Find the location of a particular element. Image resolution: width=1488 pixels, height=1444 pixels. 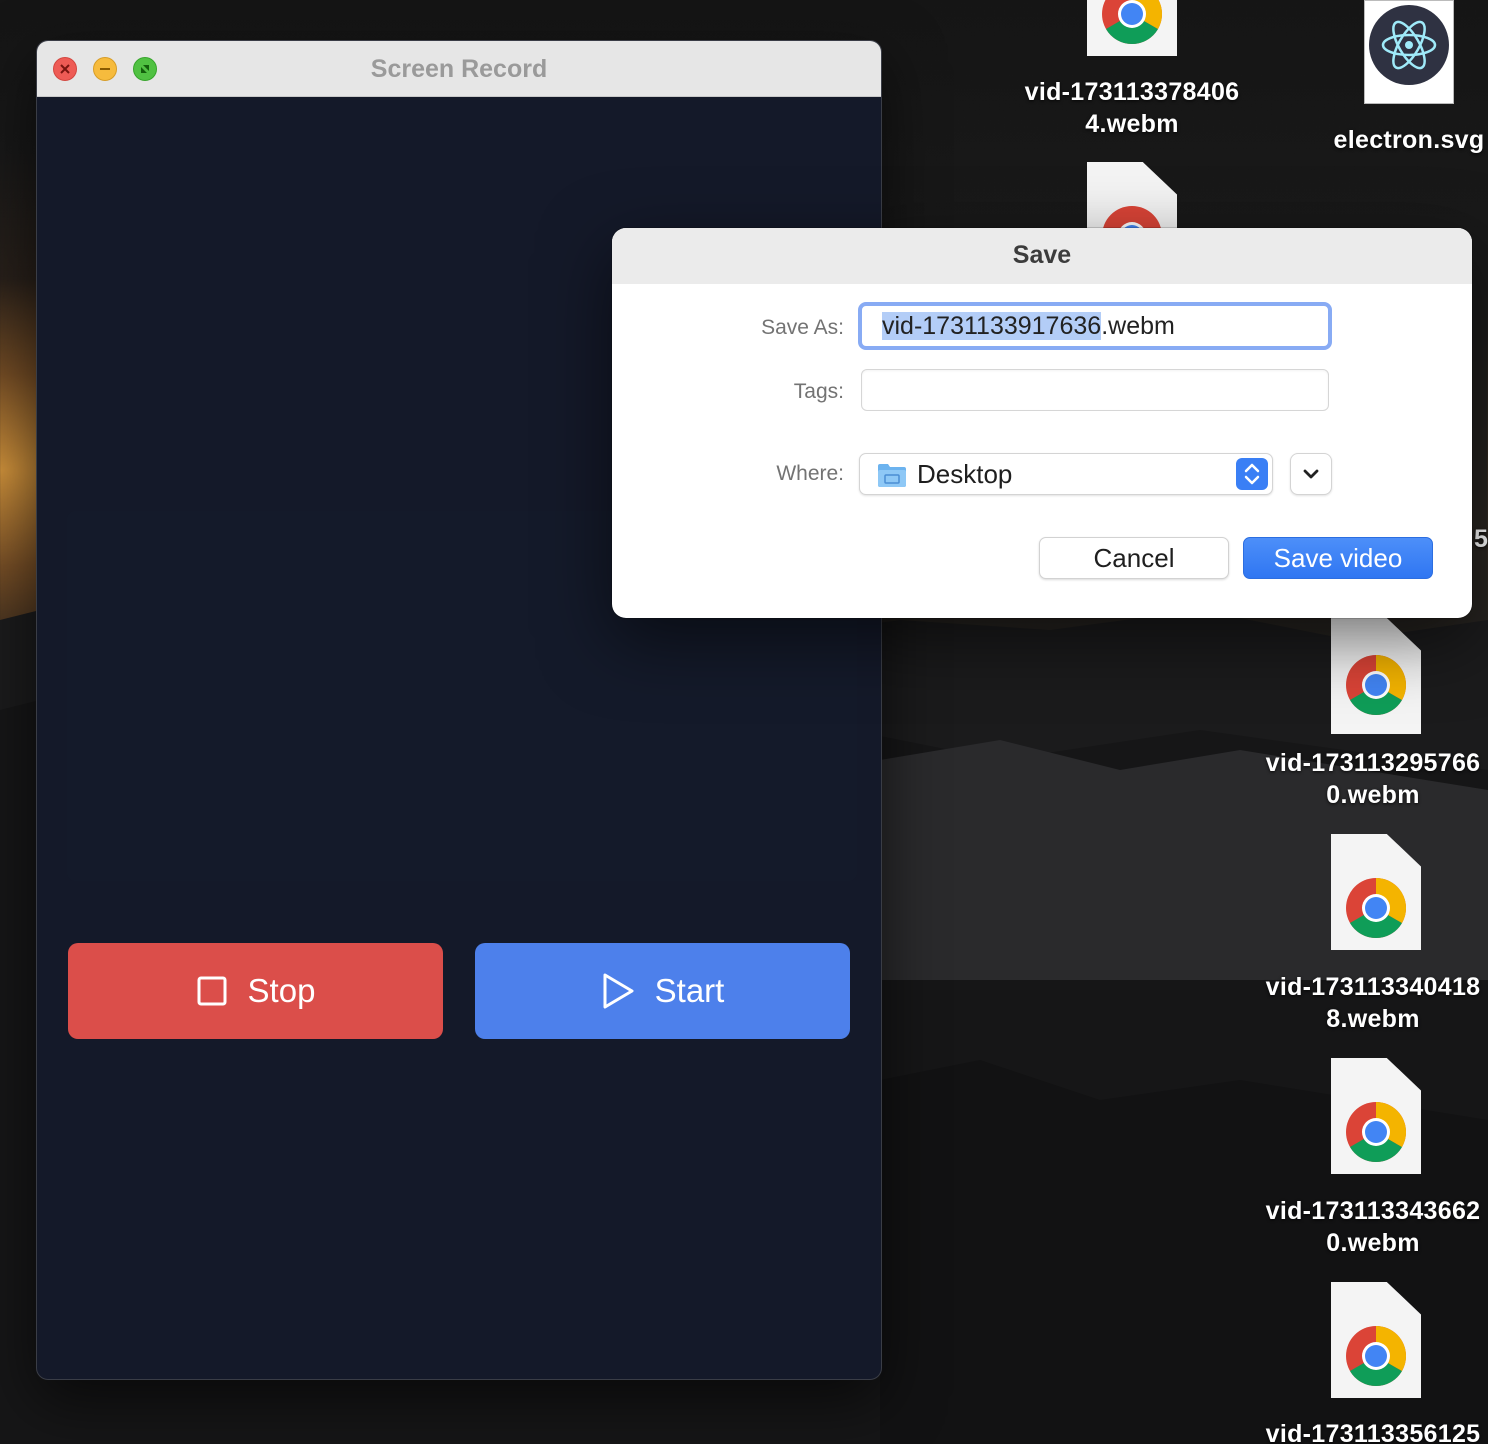

filename-selected-text: vid-1731133917636 is located at coordinates (992, 326).